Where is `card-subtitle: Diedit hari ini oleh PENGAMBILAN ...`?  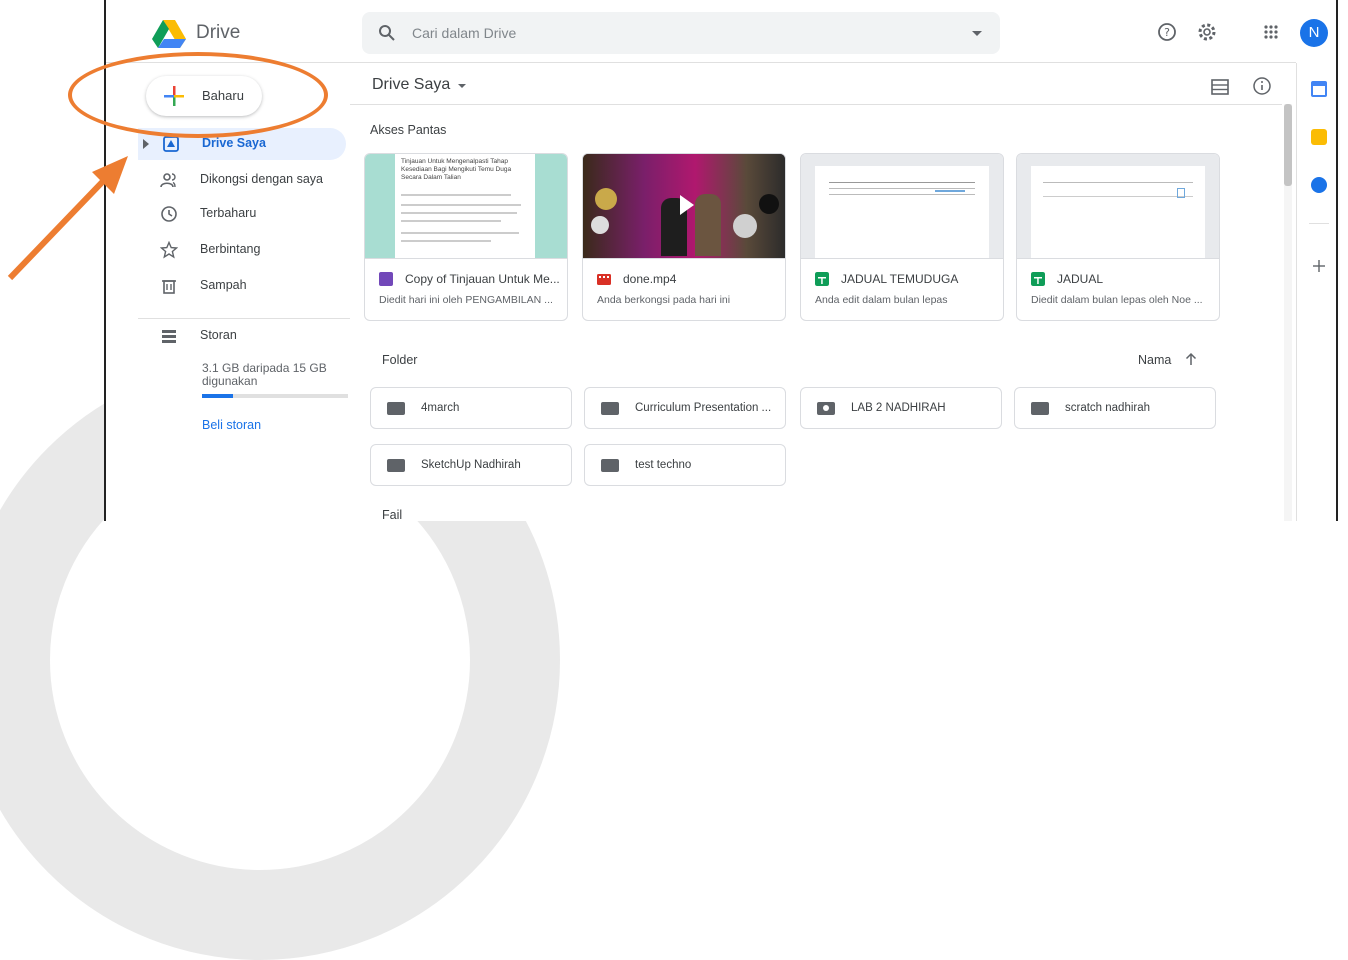
card-subtitle: Diedit hari ini oleh PENGAMBILAN ... is located at coordinates (466, 300).